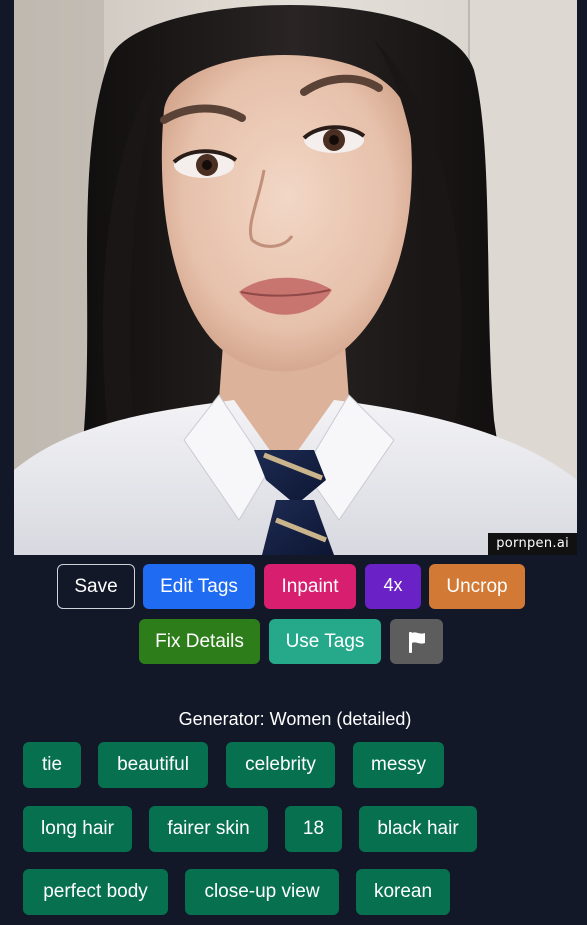 The image size is (587, 925). I want to click on tag-chip: black hair, so click(418, 829).